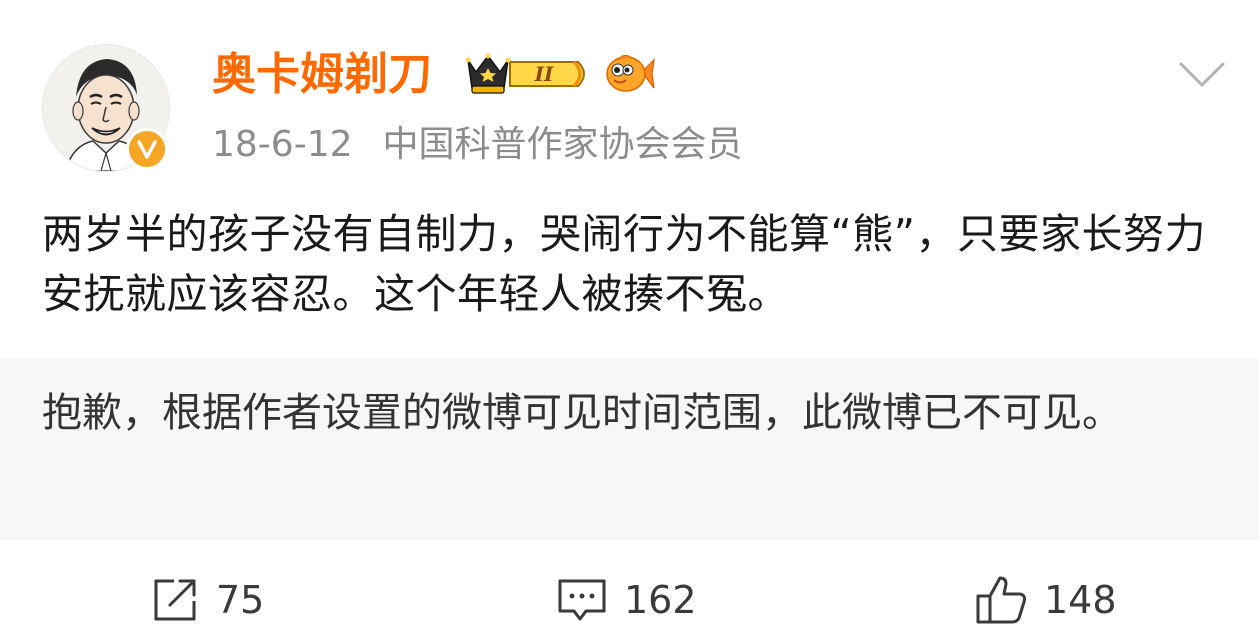 This screenshot has width=1259, height=639. What do you see at coordinates (1080, 600) in the screenshot?
I see `like-count: 148` at bounding box center [1080, 600].